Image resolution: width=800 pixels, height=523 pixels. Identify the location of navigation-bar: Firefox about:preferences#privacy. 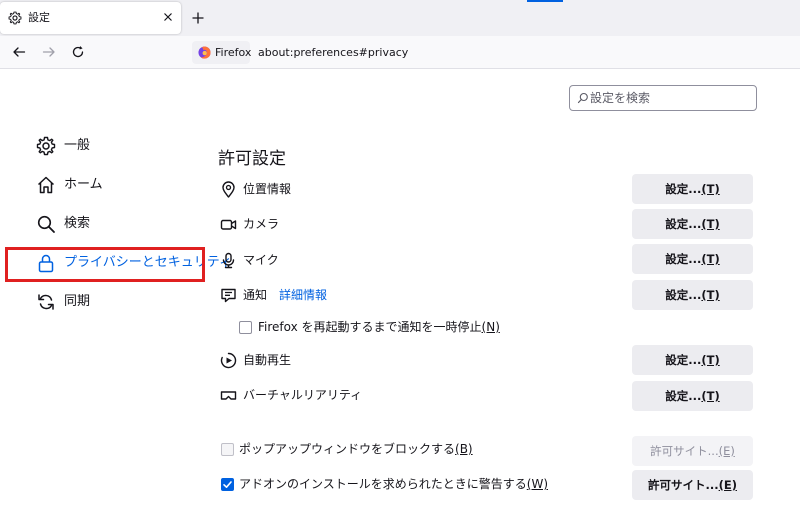
(400, 52).